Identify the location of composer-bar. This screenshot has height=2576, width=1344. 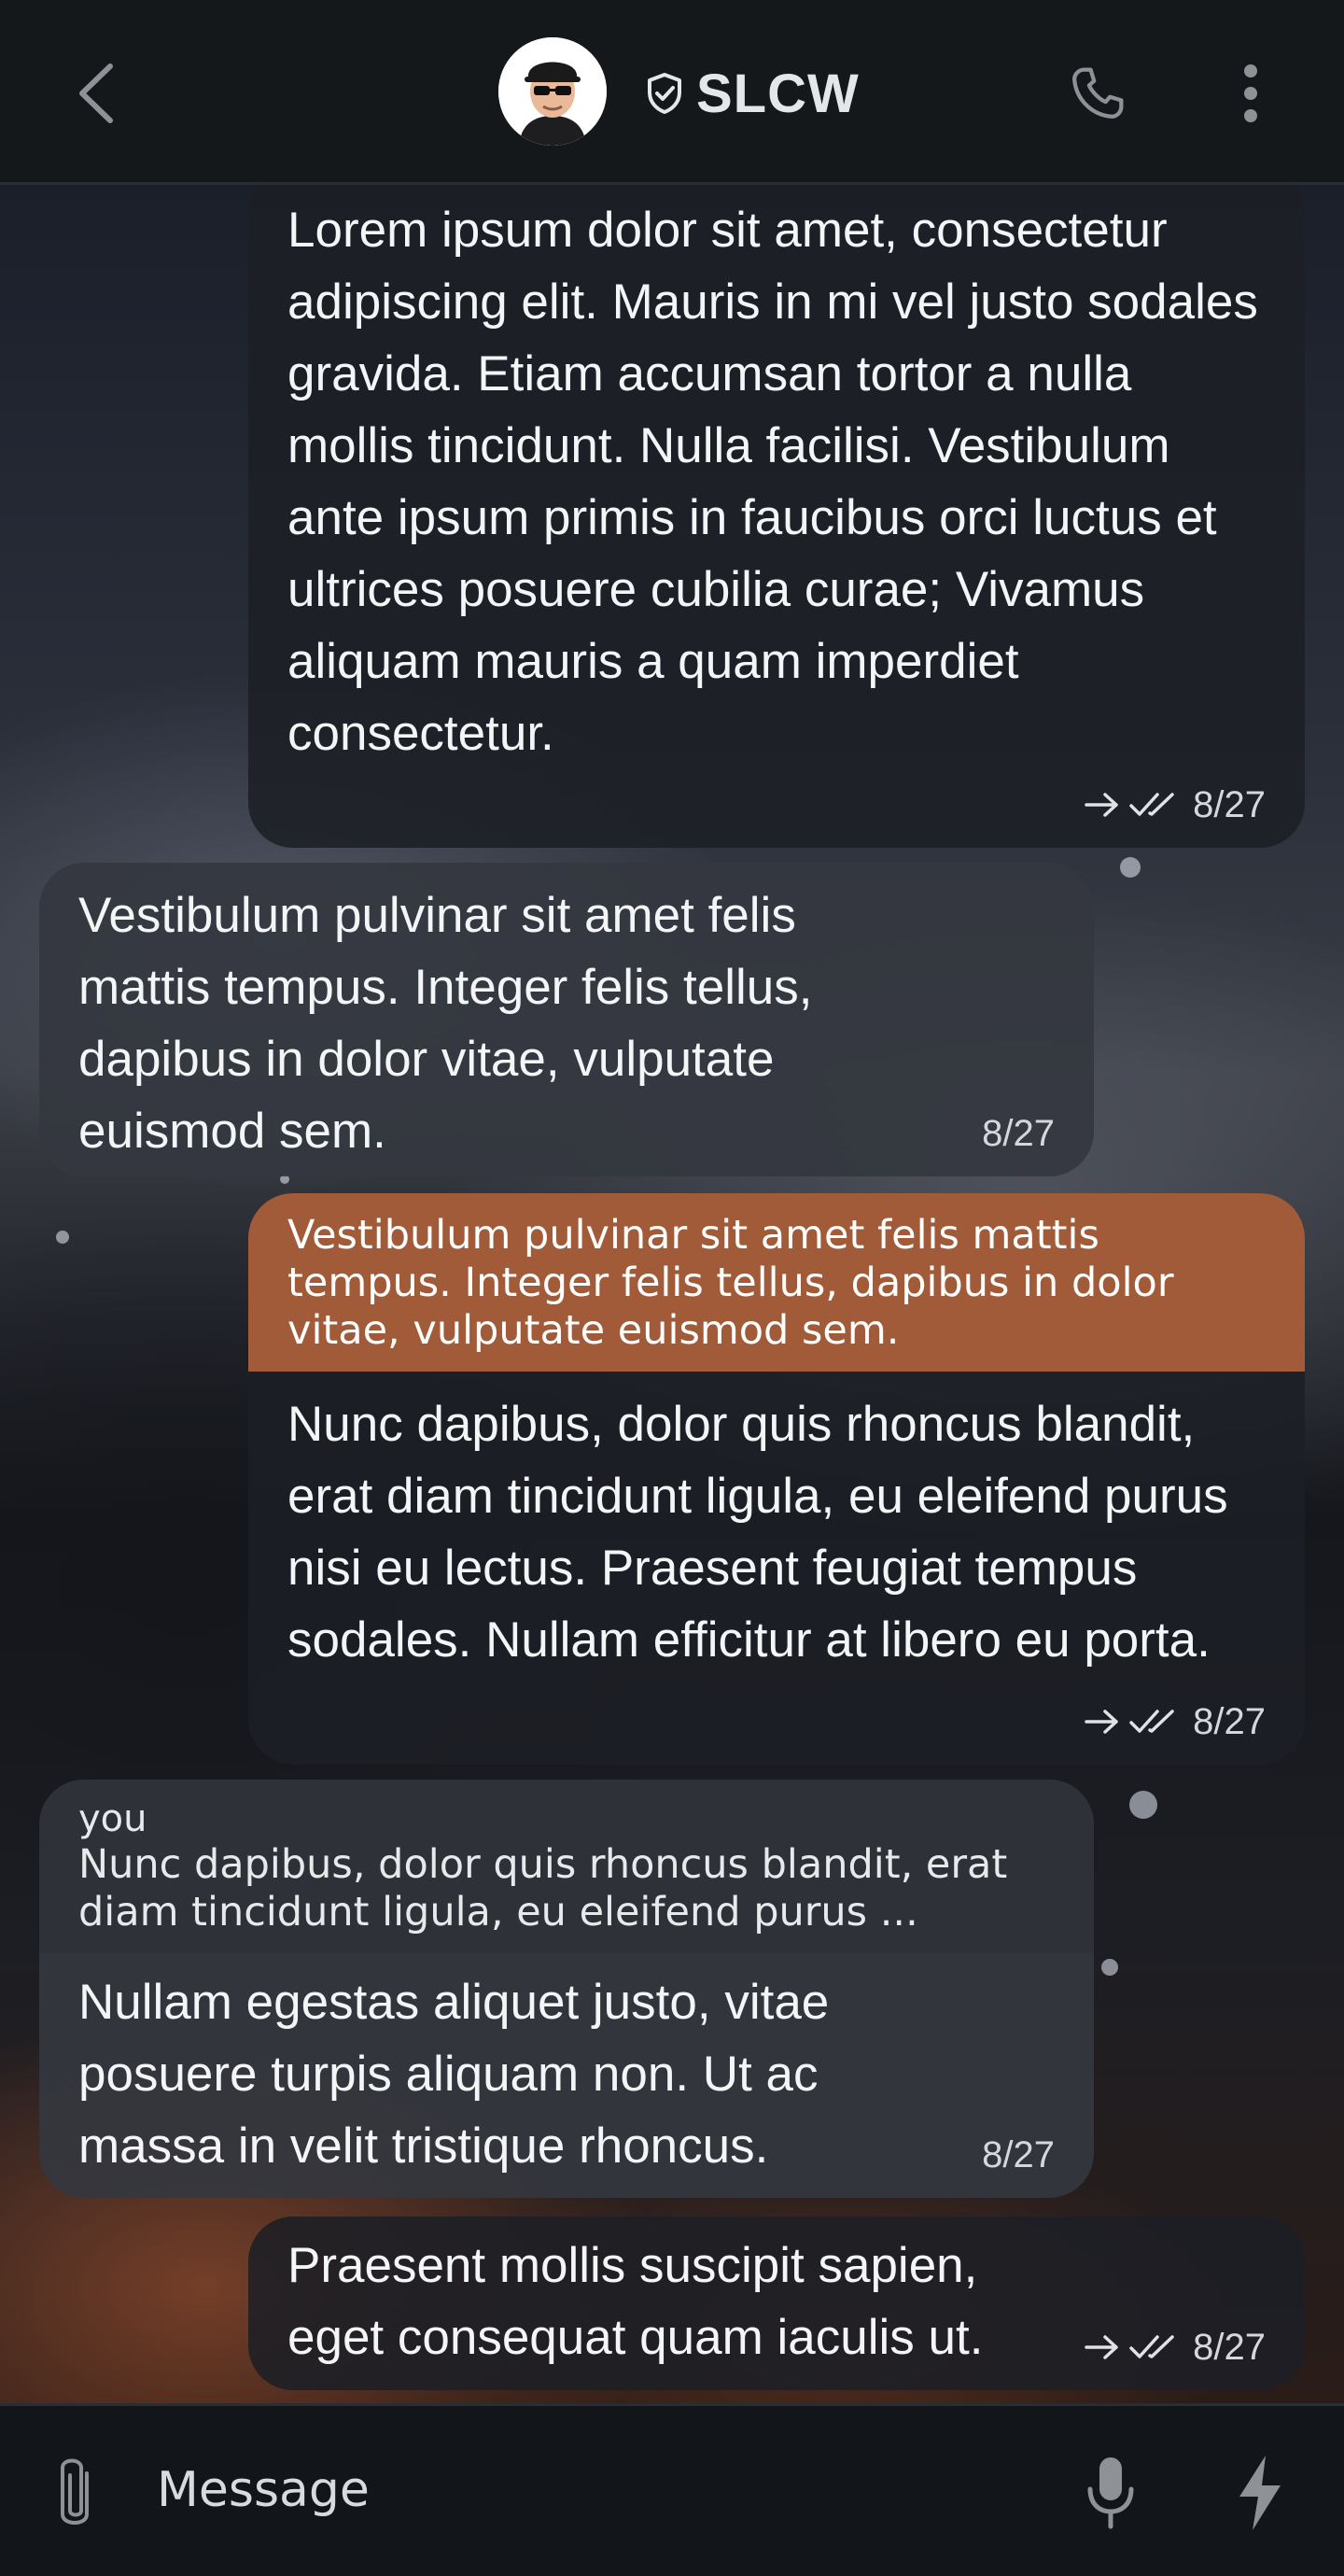
(672, 2489).